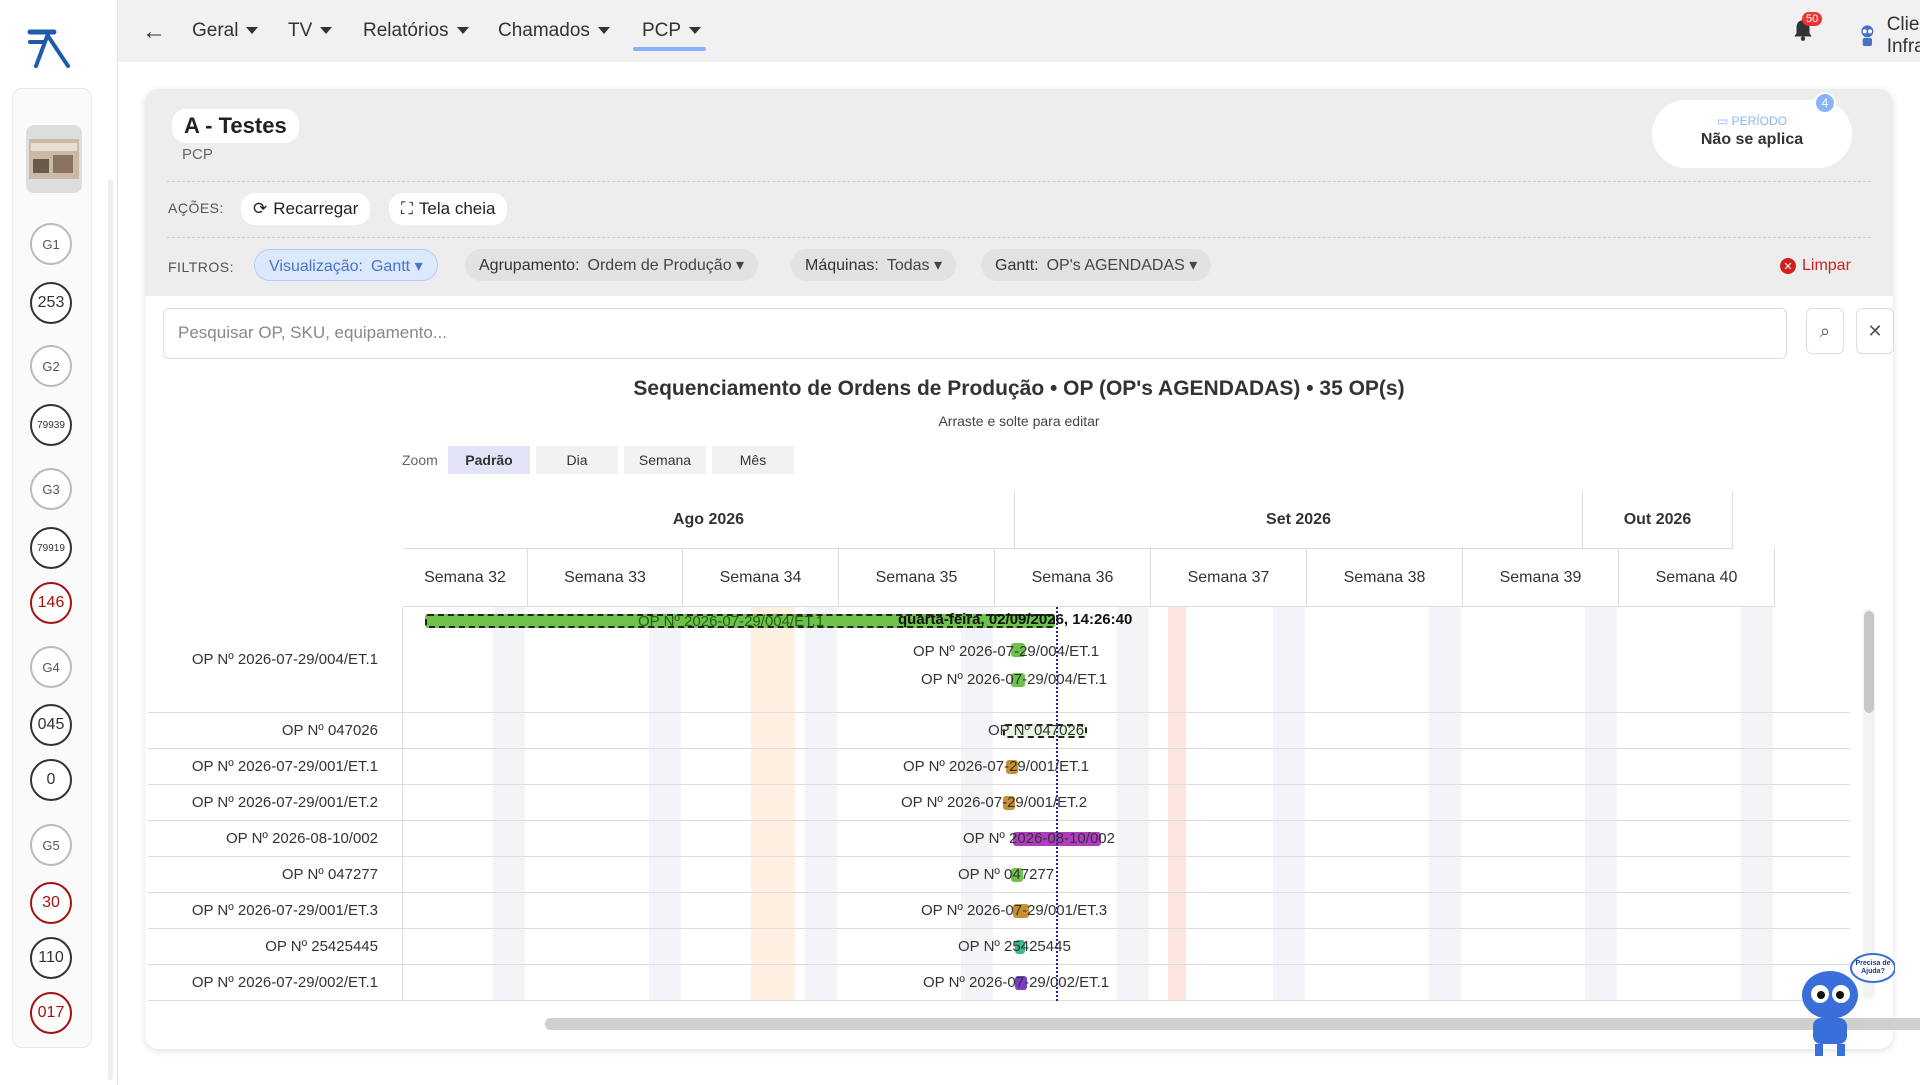 The width and height of the screenshot is (1920, 1085). What do you see at coordinates (1299, 520) in the screenshot?
I see `gantt-month-header: Set 2026` at bounding box center [1299, 520].